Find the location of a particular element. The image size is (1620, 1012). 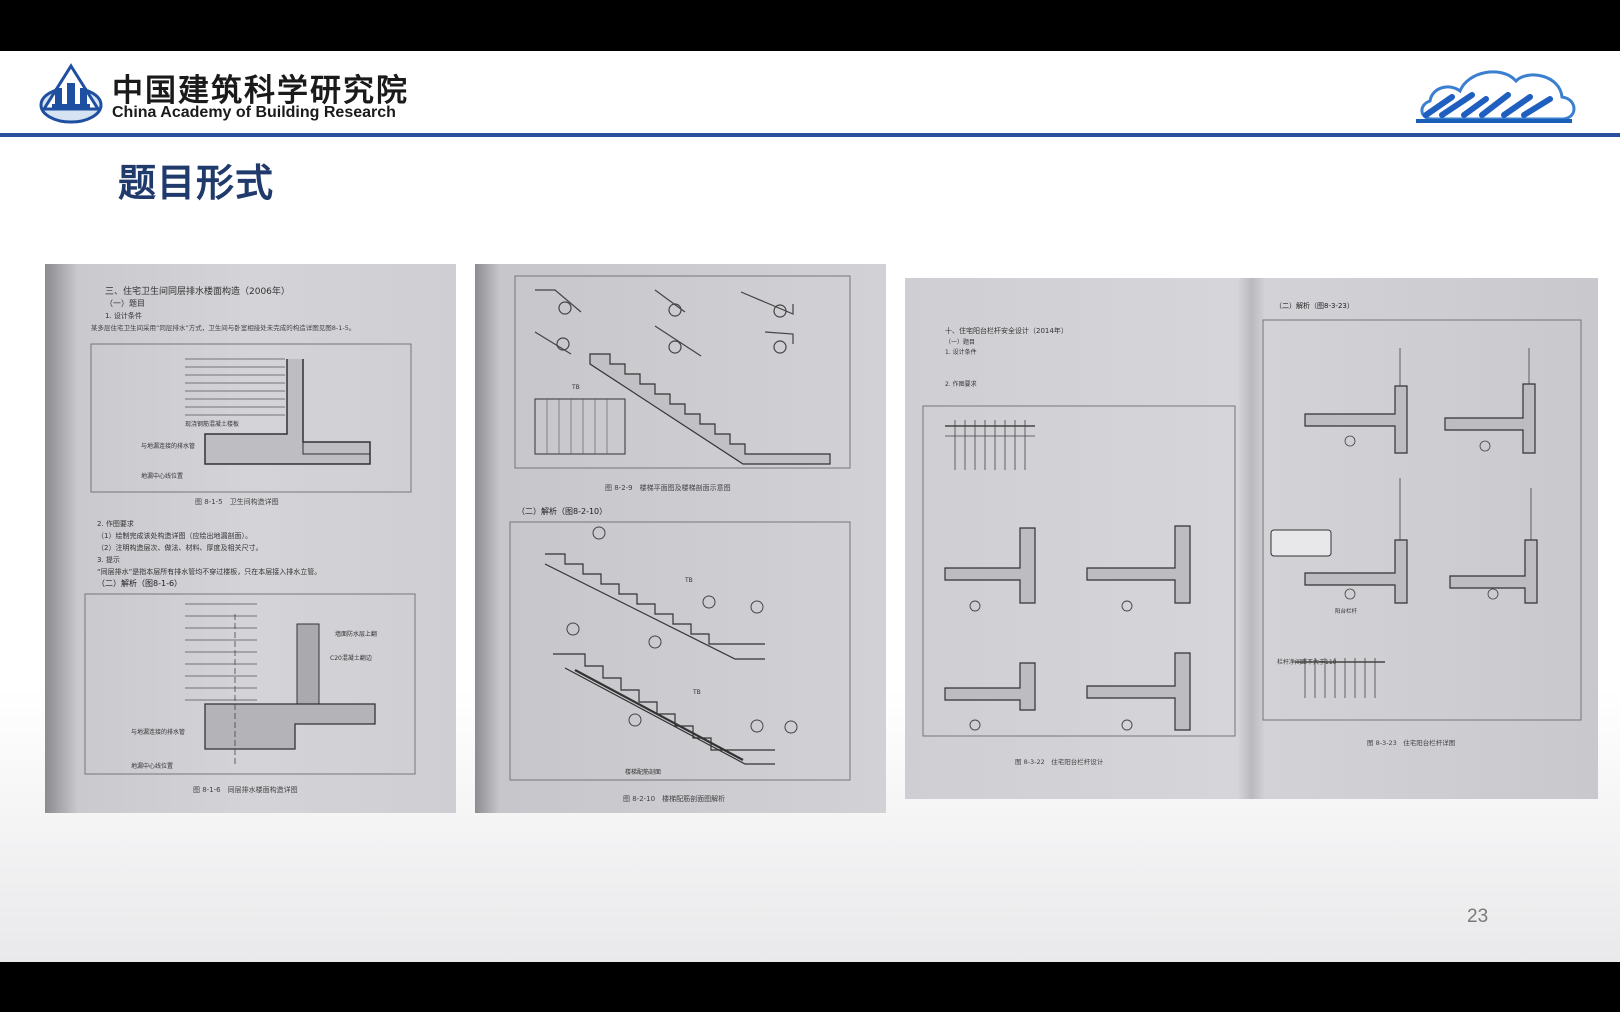

slide-title: 题目形式 is located at coordinates (196, 183).